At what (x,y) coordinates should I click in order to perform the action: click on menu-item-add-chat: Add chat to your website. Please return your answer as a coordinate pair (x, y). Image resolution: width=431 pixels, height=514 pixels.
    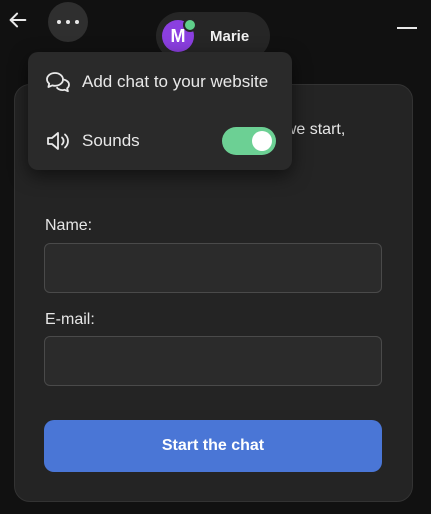
    Looking at the image, I should click on (160, 82).